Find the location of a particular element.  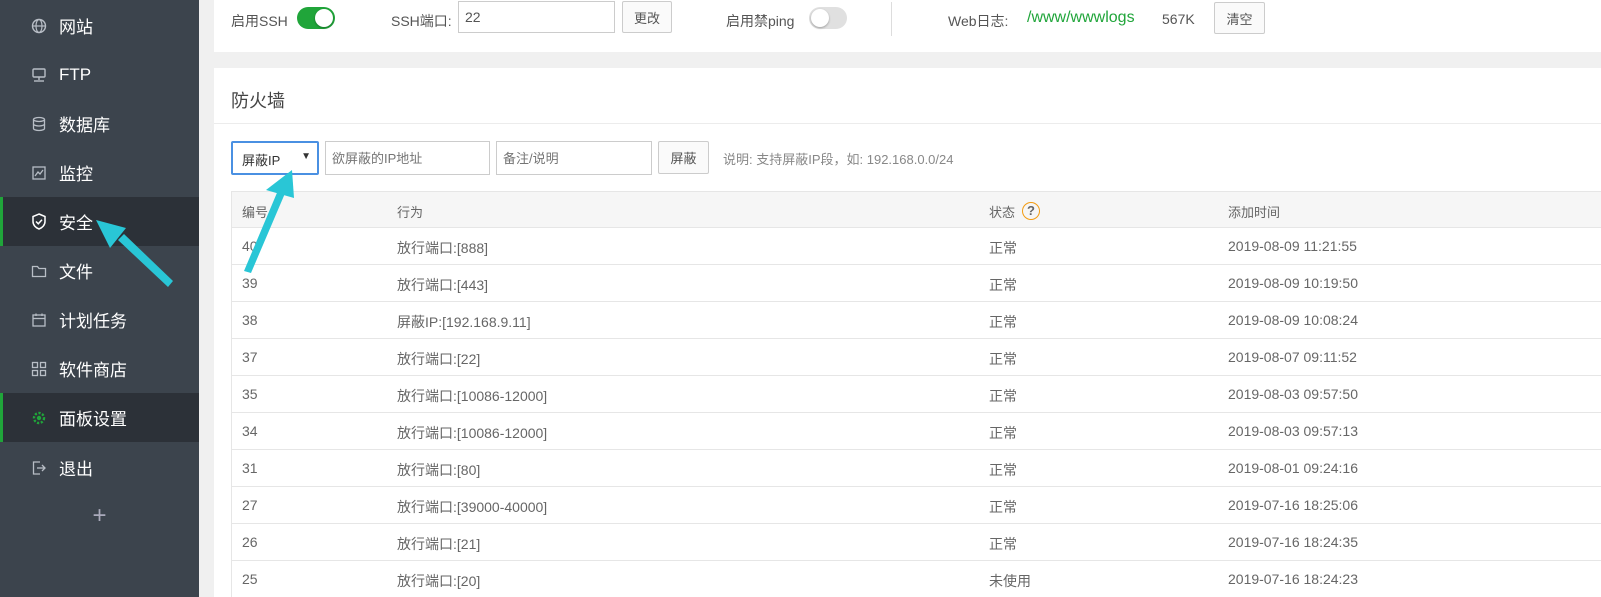

block-button: 屏蔽 is located at coordinates (683, 157).